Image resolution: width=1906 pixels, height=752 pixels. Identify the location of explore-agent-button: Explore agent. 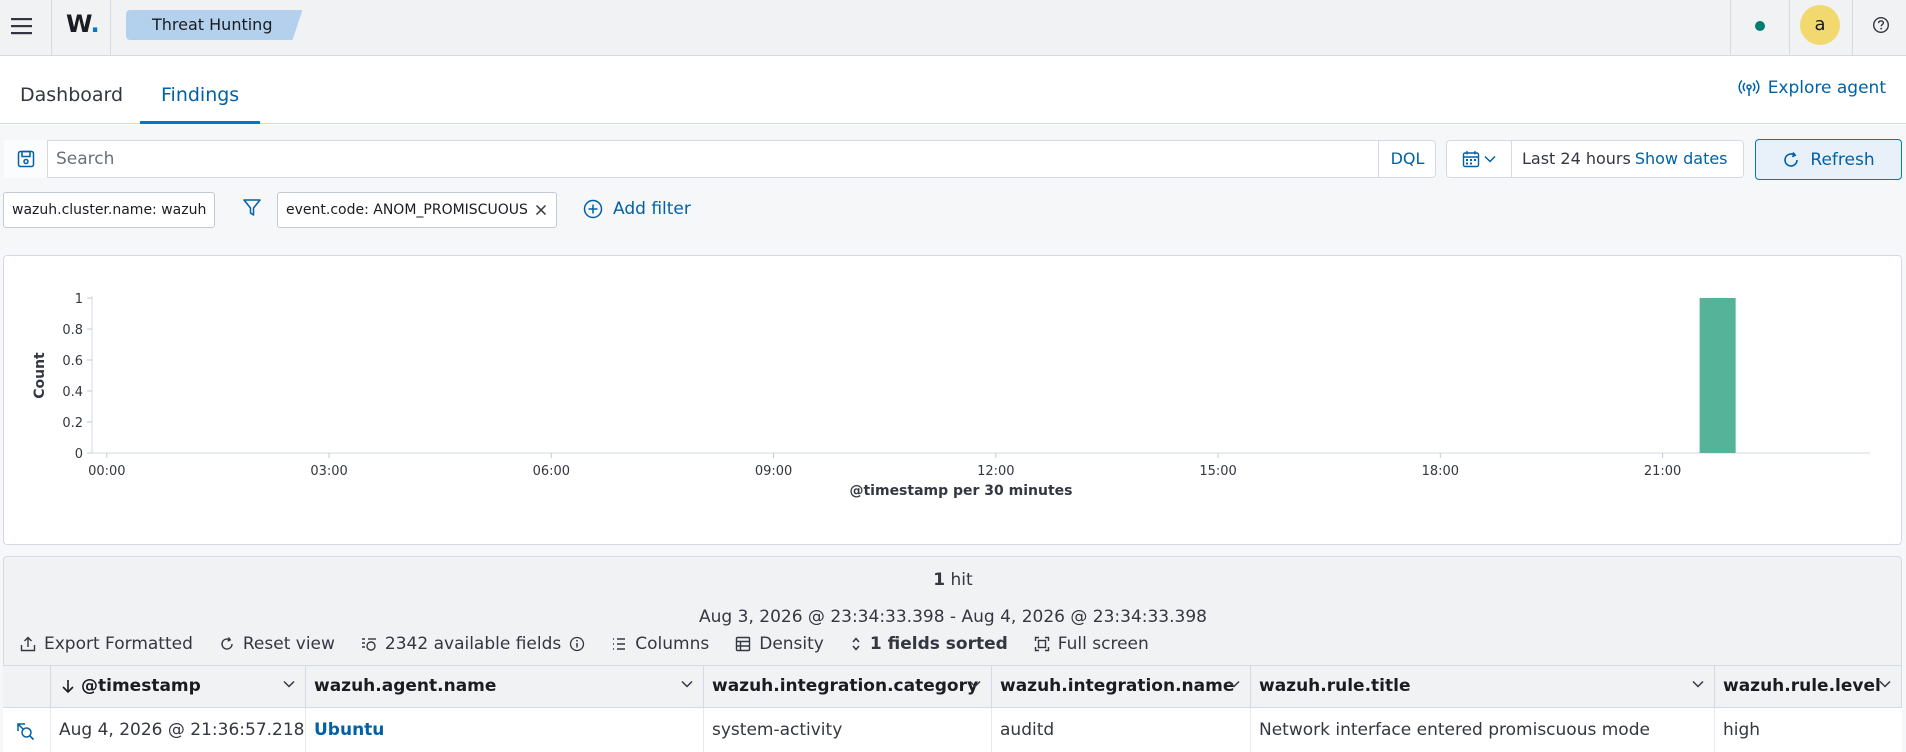
(1812, 88).